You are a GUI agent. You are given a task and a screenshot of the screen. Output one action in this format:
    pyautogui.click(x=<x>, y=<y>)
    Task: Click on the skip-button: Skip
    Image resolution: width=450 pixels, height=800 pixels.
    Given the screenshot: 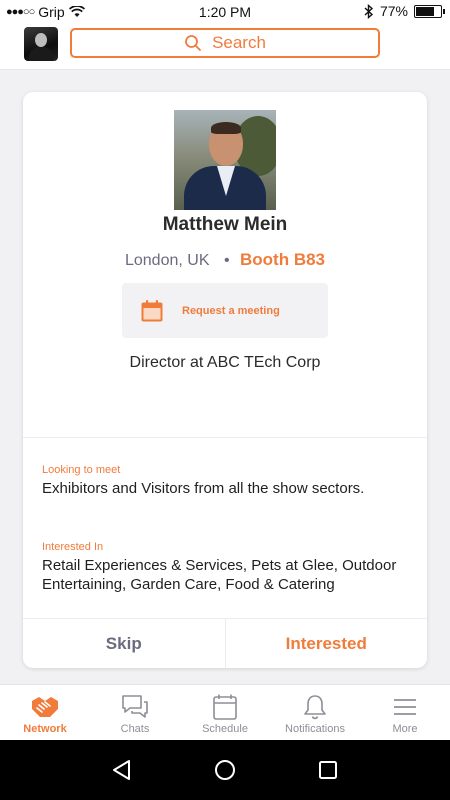 What is the action you would take?
    pyautogui.click(x=124, y=643)
    